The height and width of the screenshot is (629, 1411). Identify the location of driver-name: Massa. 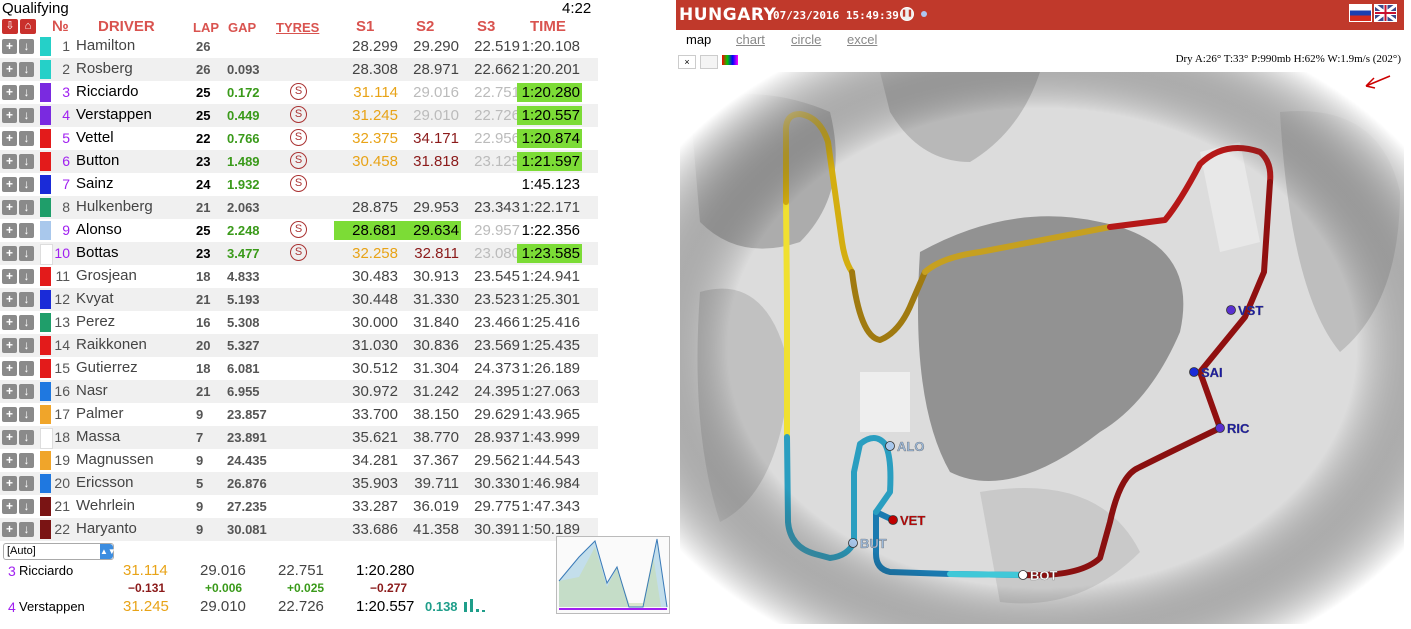
(98, 436).